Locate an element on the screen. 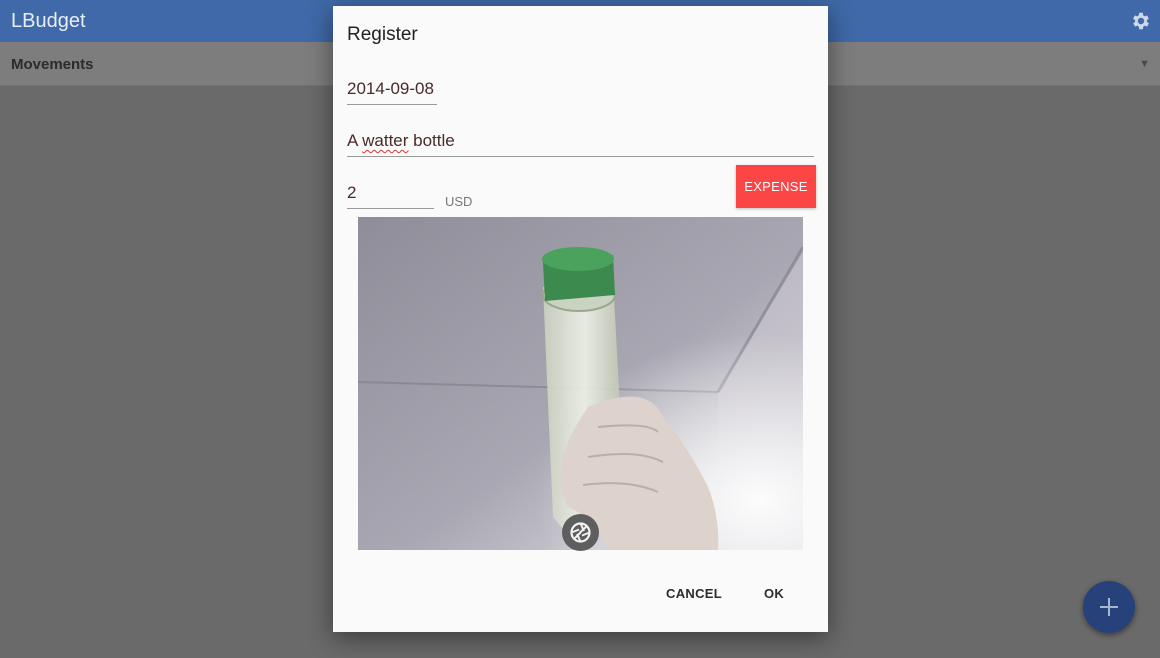 This screenshot has height=658, width=1160. section-label: Movements is located at coordinates (52, 64).